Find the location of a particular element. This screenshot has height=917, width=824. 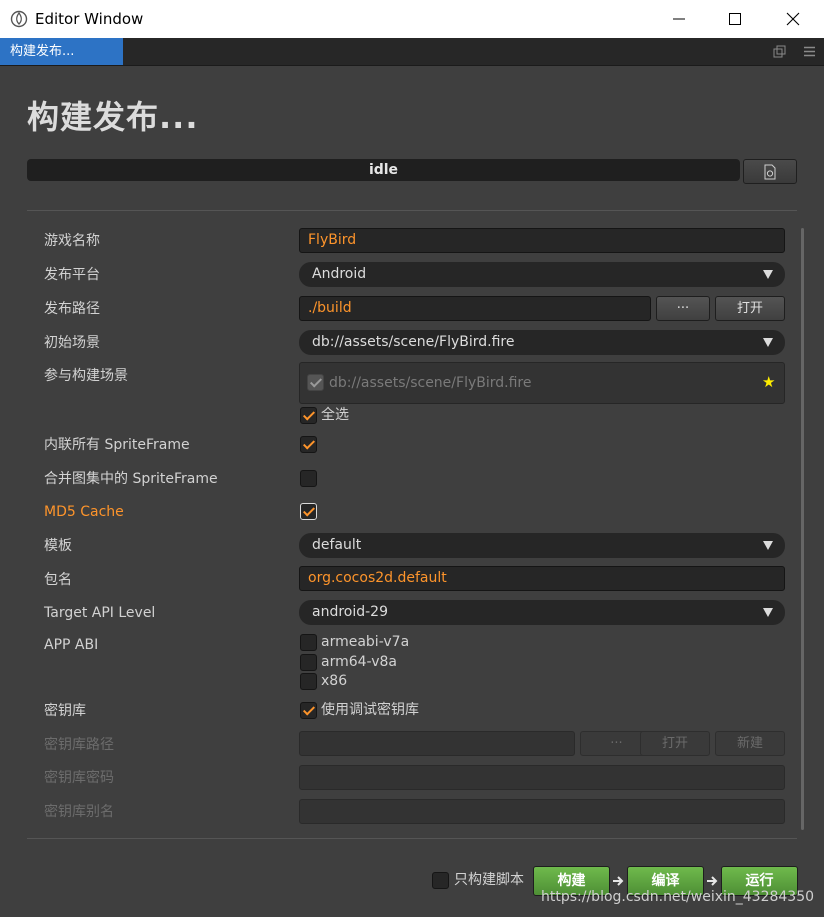

keystore-new-button: 新建 is located at coordinates (750, 743).